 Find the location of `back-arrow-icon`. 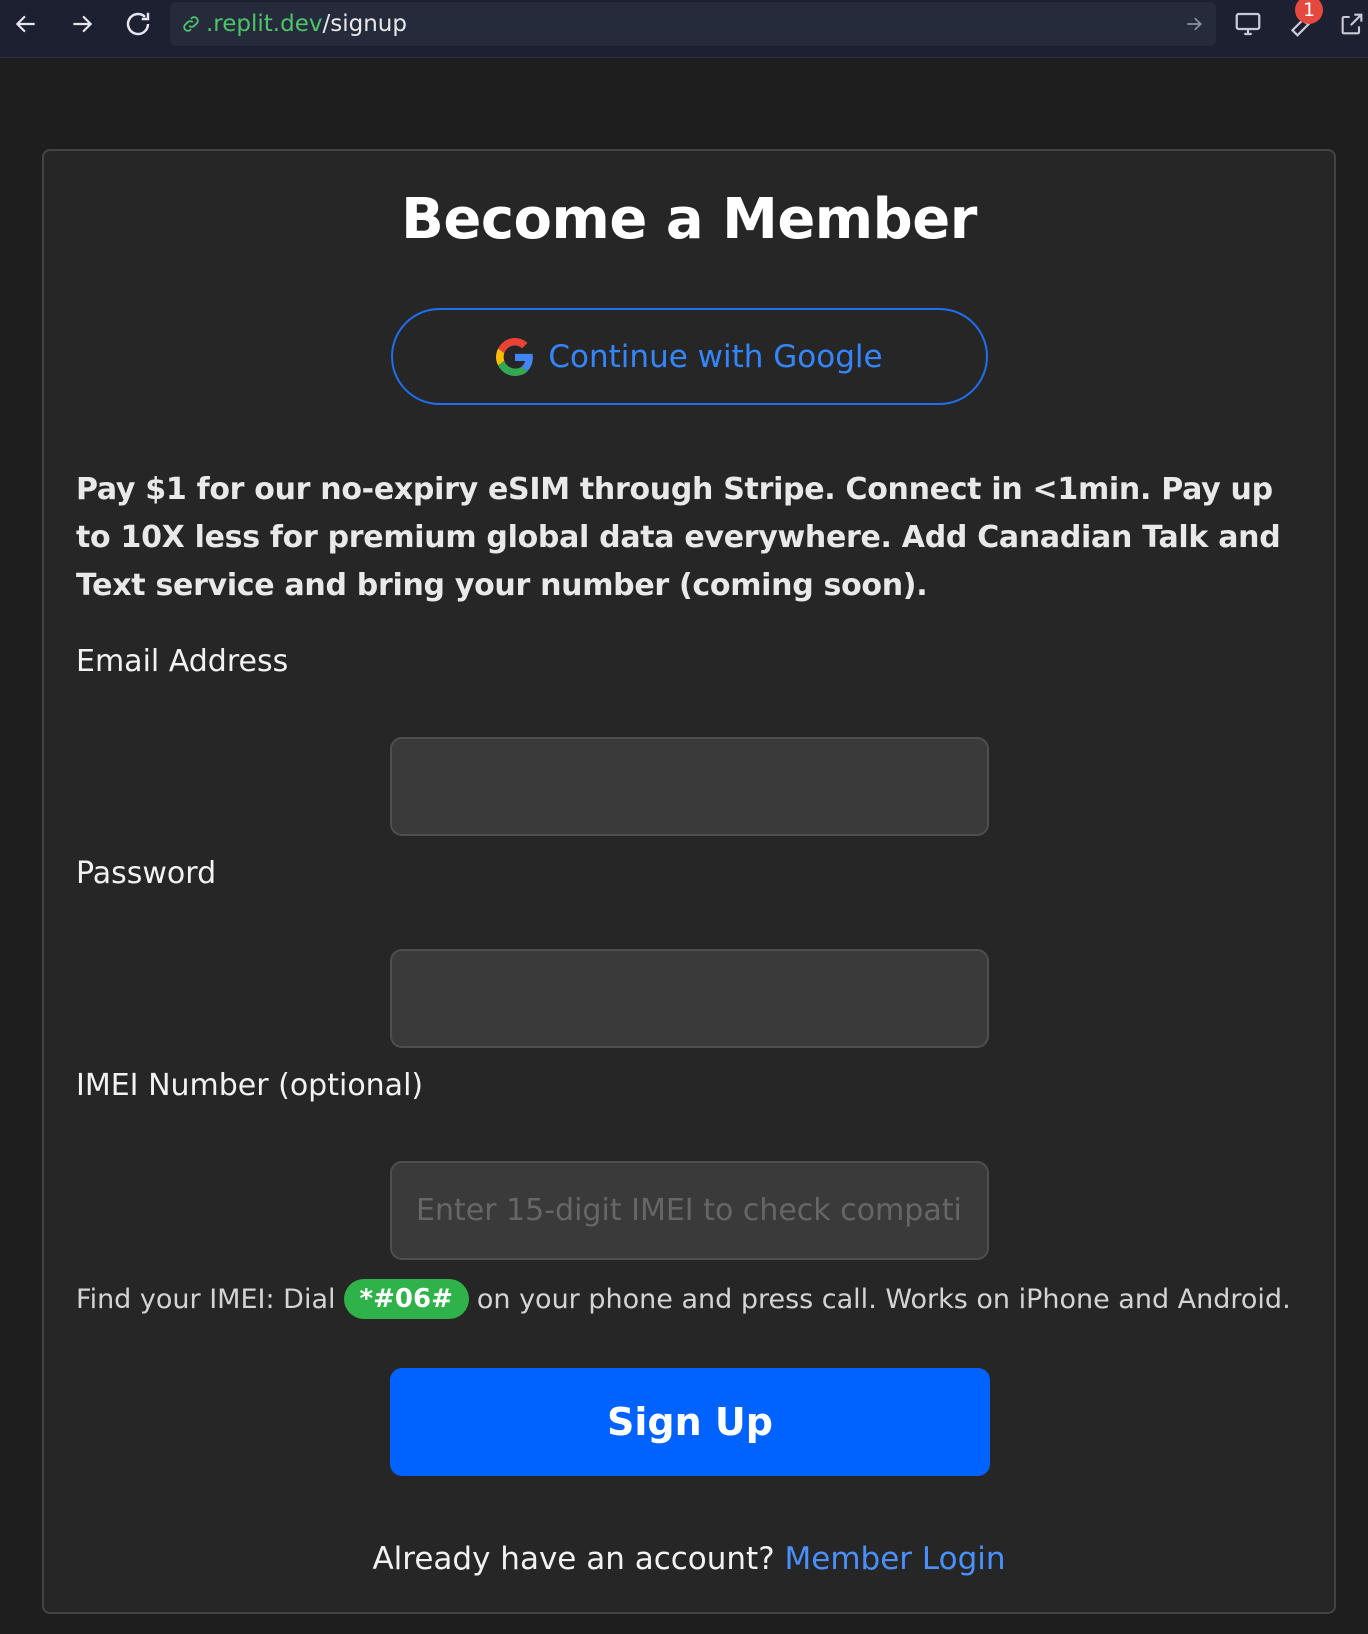

back-arrow-icon is located at coordinates (26, 24).